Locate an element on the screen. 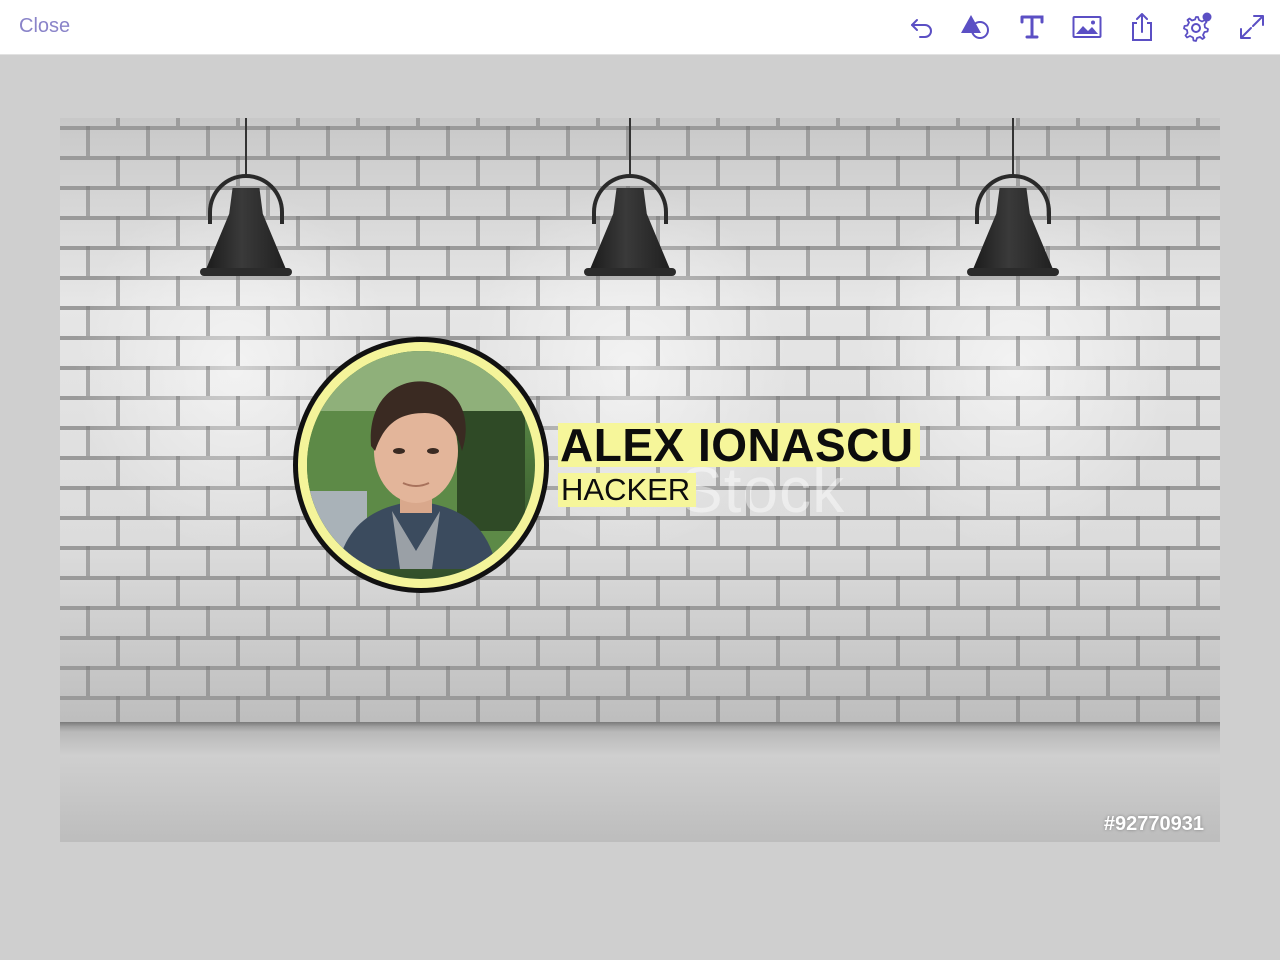 The height and width of the screenshot is (960, 1280). text-button is located at coordinates (1032, 27).